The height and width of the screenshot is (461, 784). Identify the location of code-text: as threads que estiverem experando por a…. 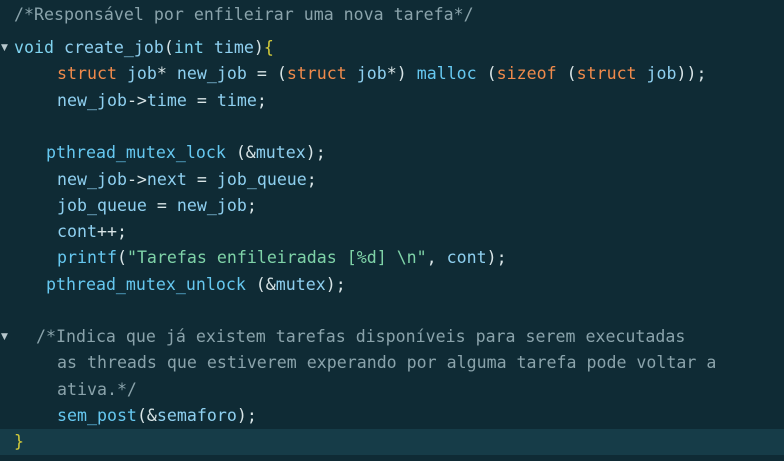
(386, 363).